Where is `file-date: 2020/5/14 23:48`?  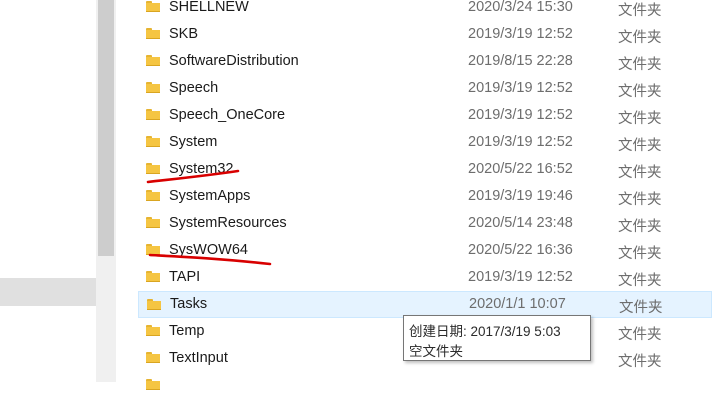 file-date: 2020/5/14 23:48 is located at coordinates (520, 223).